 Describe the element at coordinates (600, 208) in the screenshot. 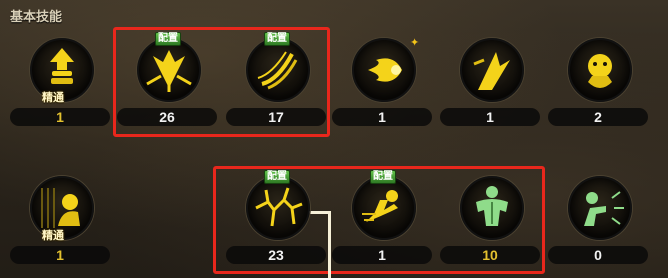

I see `shockwave-punch-icon` at that location.